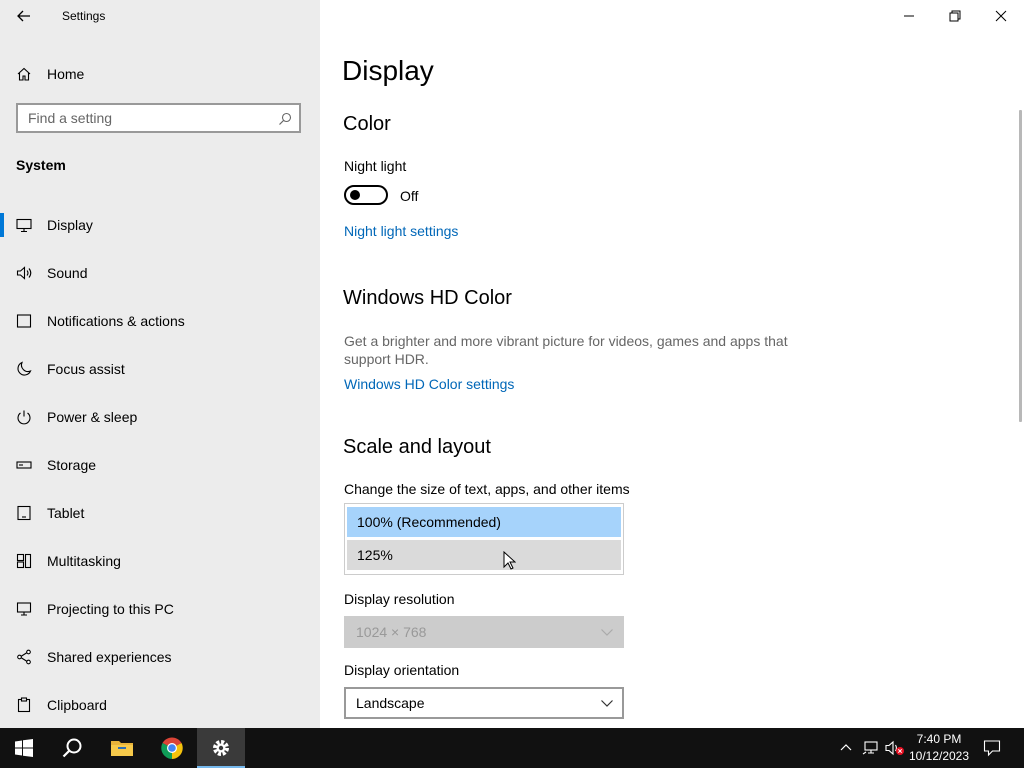 This screenshot has width=1024, height=768. Describe the element at coordinates (66, 74) in the screenshot. I see `home-label: Home` at that location.